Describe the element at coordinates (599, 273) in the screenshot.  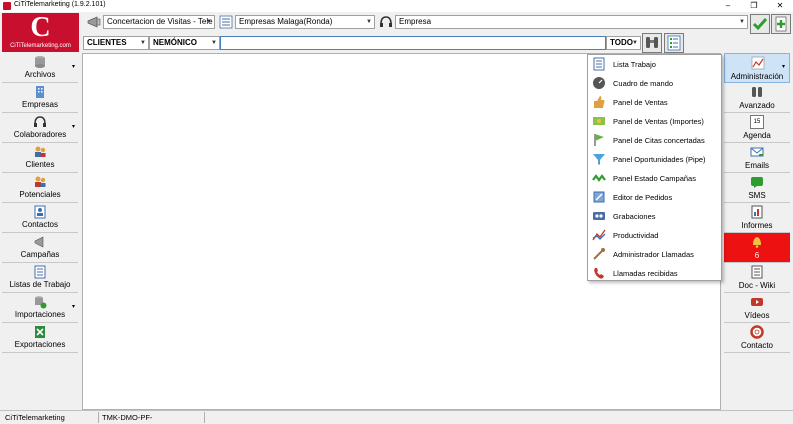
I see `phone-icon` at that location.